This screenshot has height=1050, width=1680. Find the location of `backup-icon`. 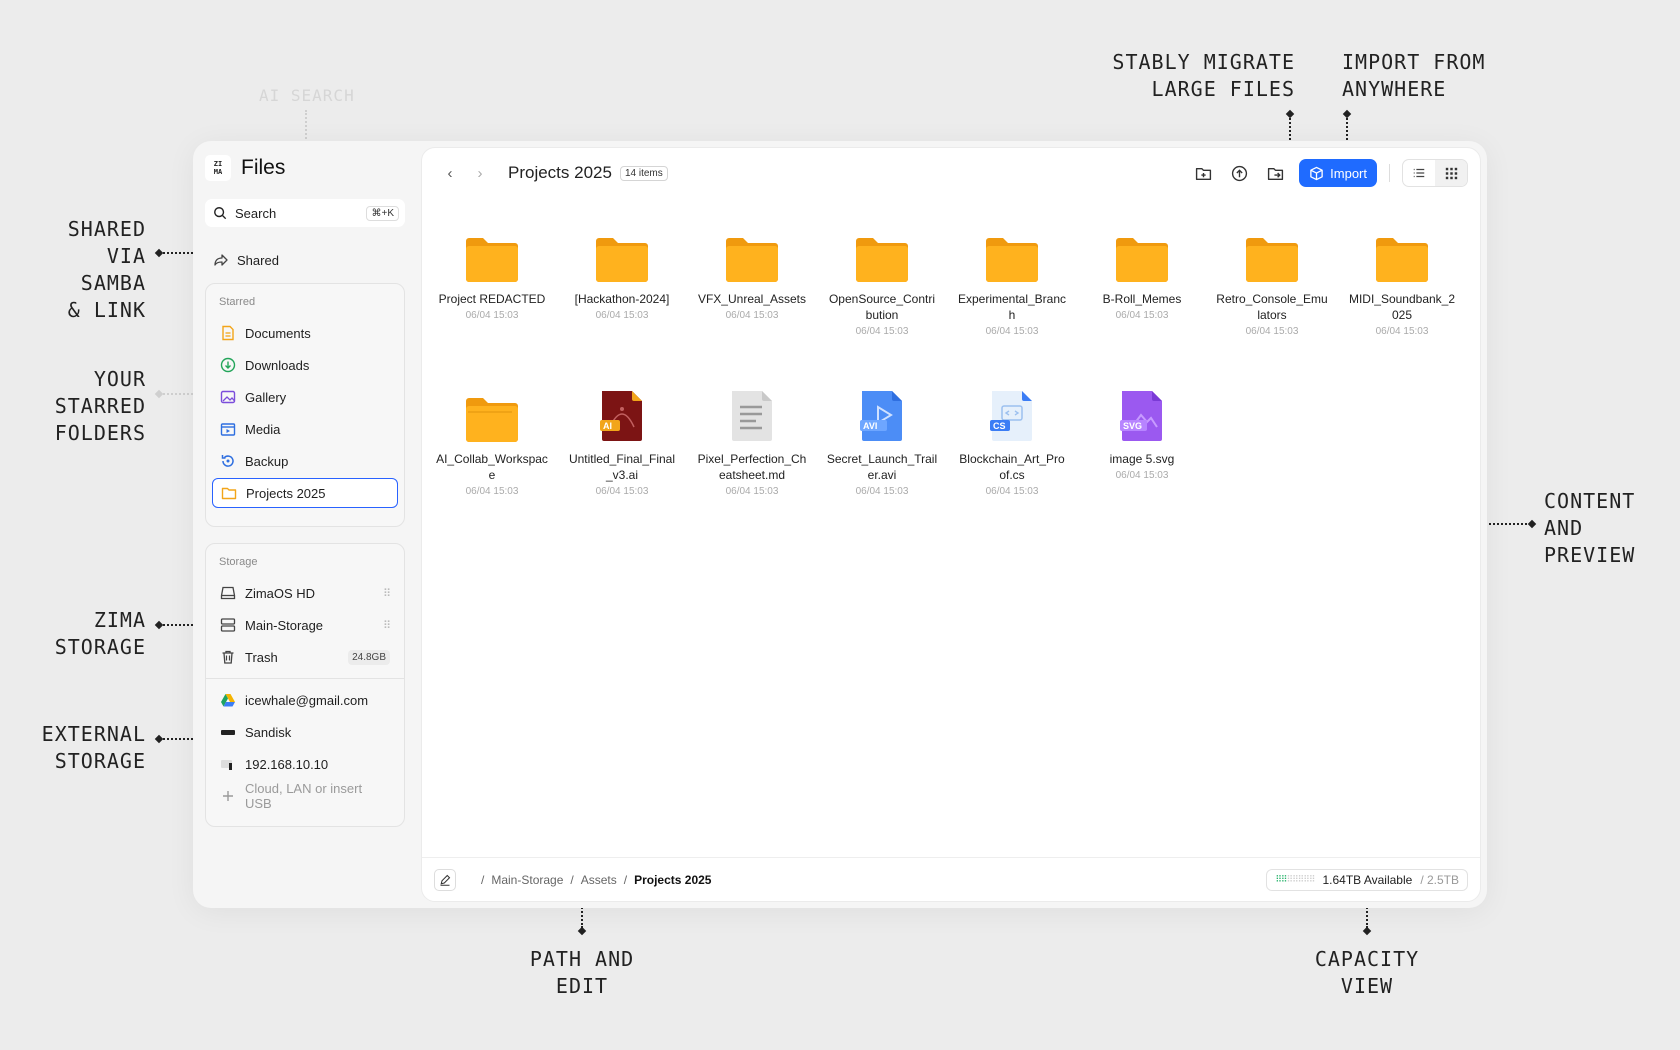

backup-icon is located at coordinates (227, 461).